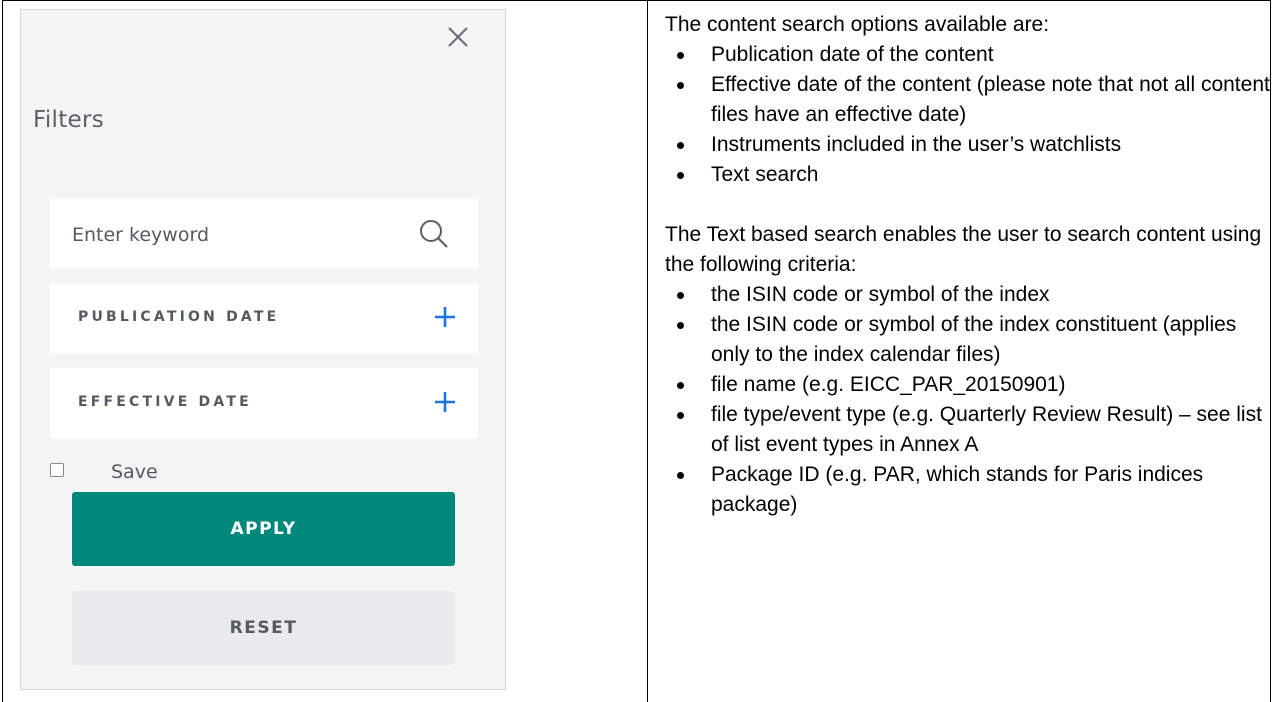 This screenshot has height=702, width=1276. Describe the element at coordinates (434, 234) in the screenshot. I see `search-icon` at that location.